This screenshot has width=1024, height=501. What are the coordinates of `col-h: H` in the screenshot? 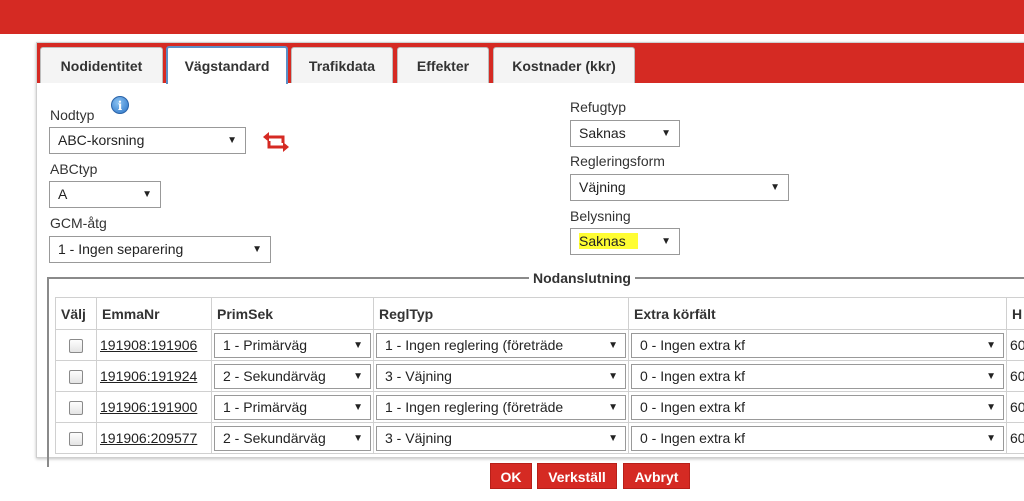 It's located at (1015, 313).